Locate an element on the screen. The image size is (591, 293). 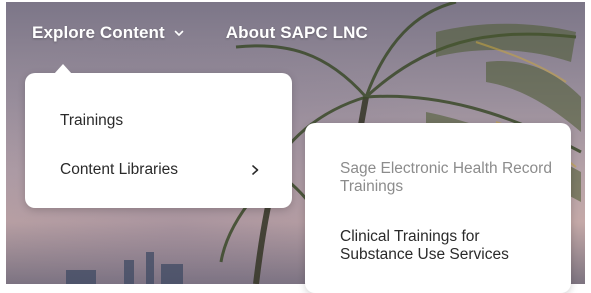
top-nav: Explore Content About SAPC LNC is located at coordinates (200, 33).